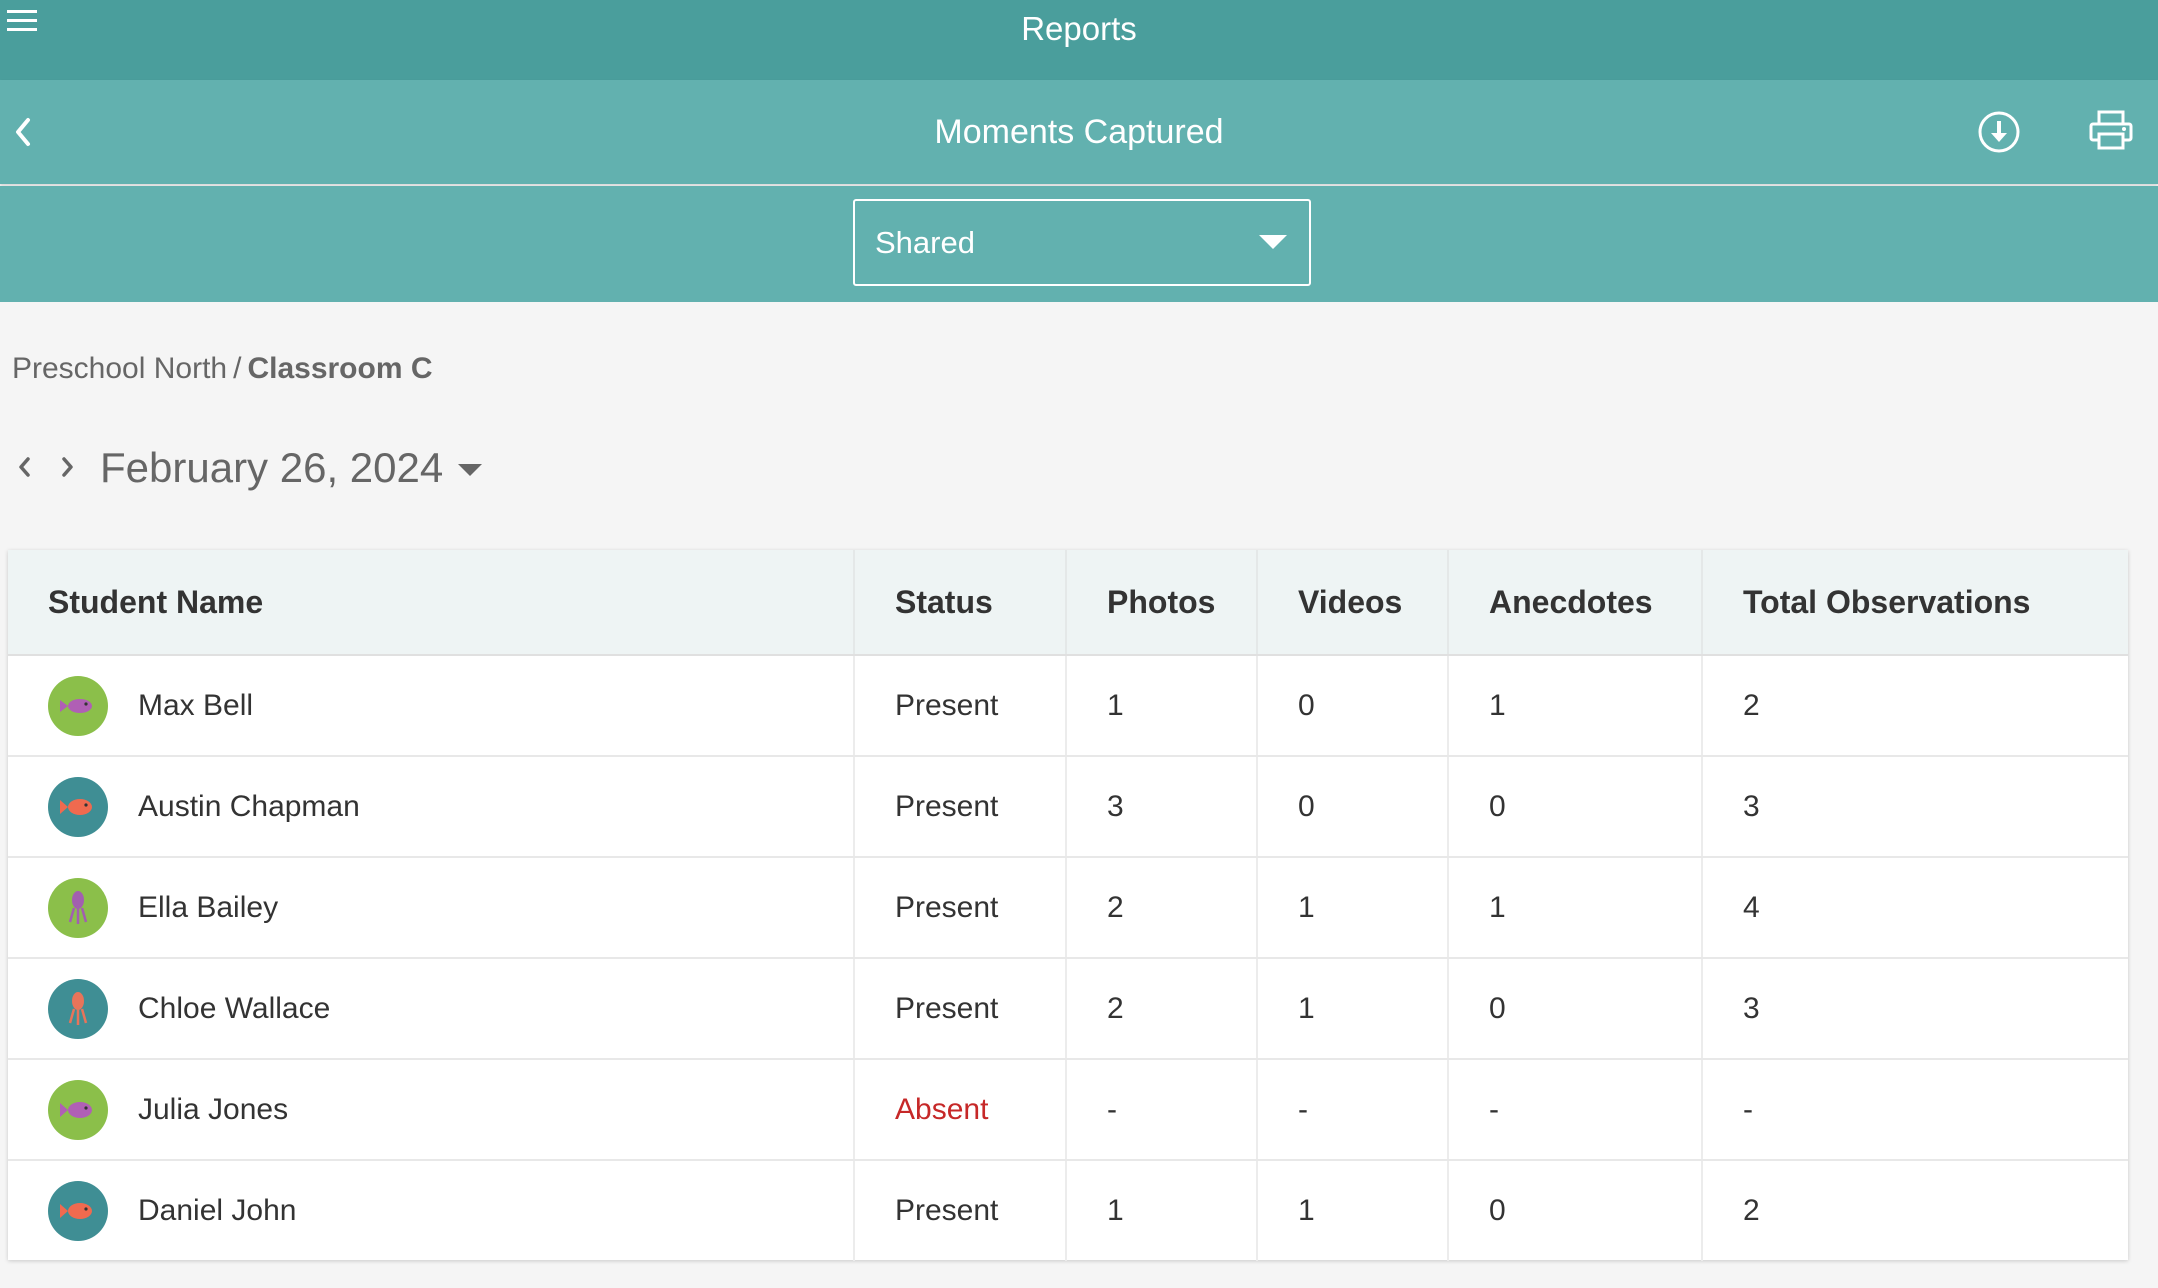 The image size is (2158, 1288). I want to click on student-name: Ella Bailey, so click(208, 907).